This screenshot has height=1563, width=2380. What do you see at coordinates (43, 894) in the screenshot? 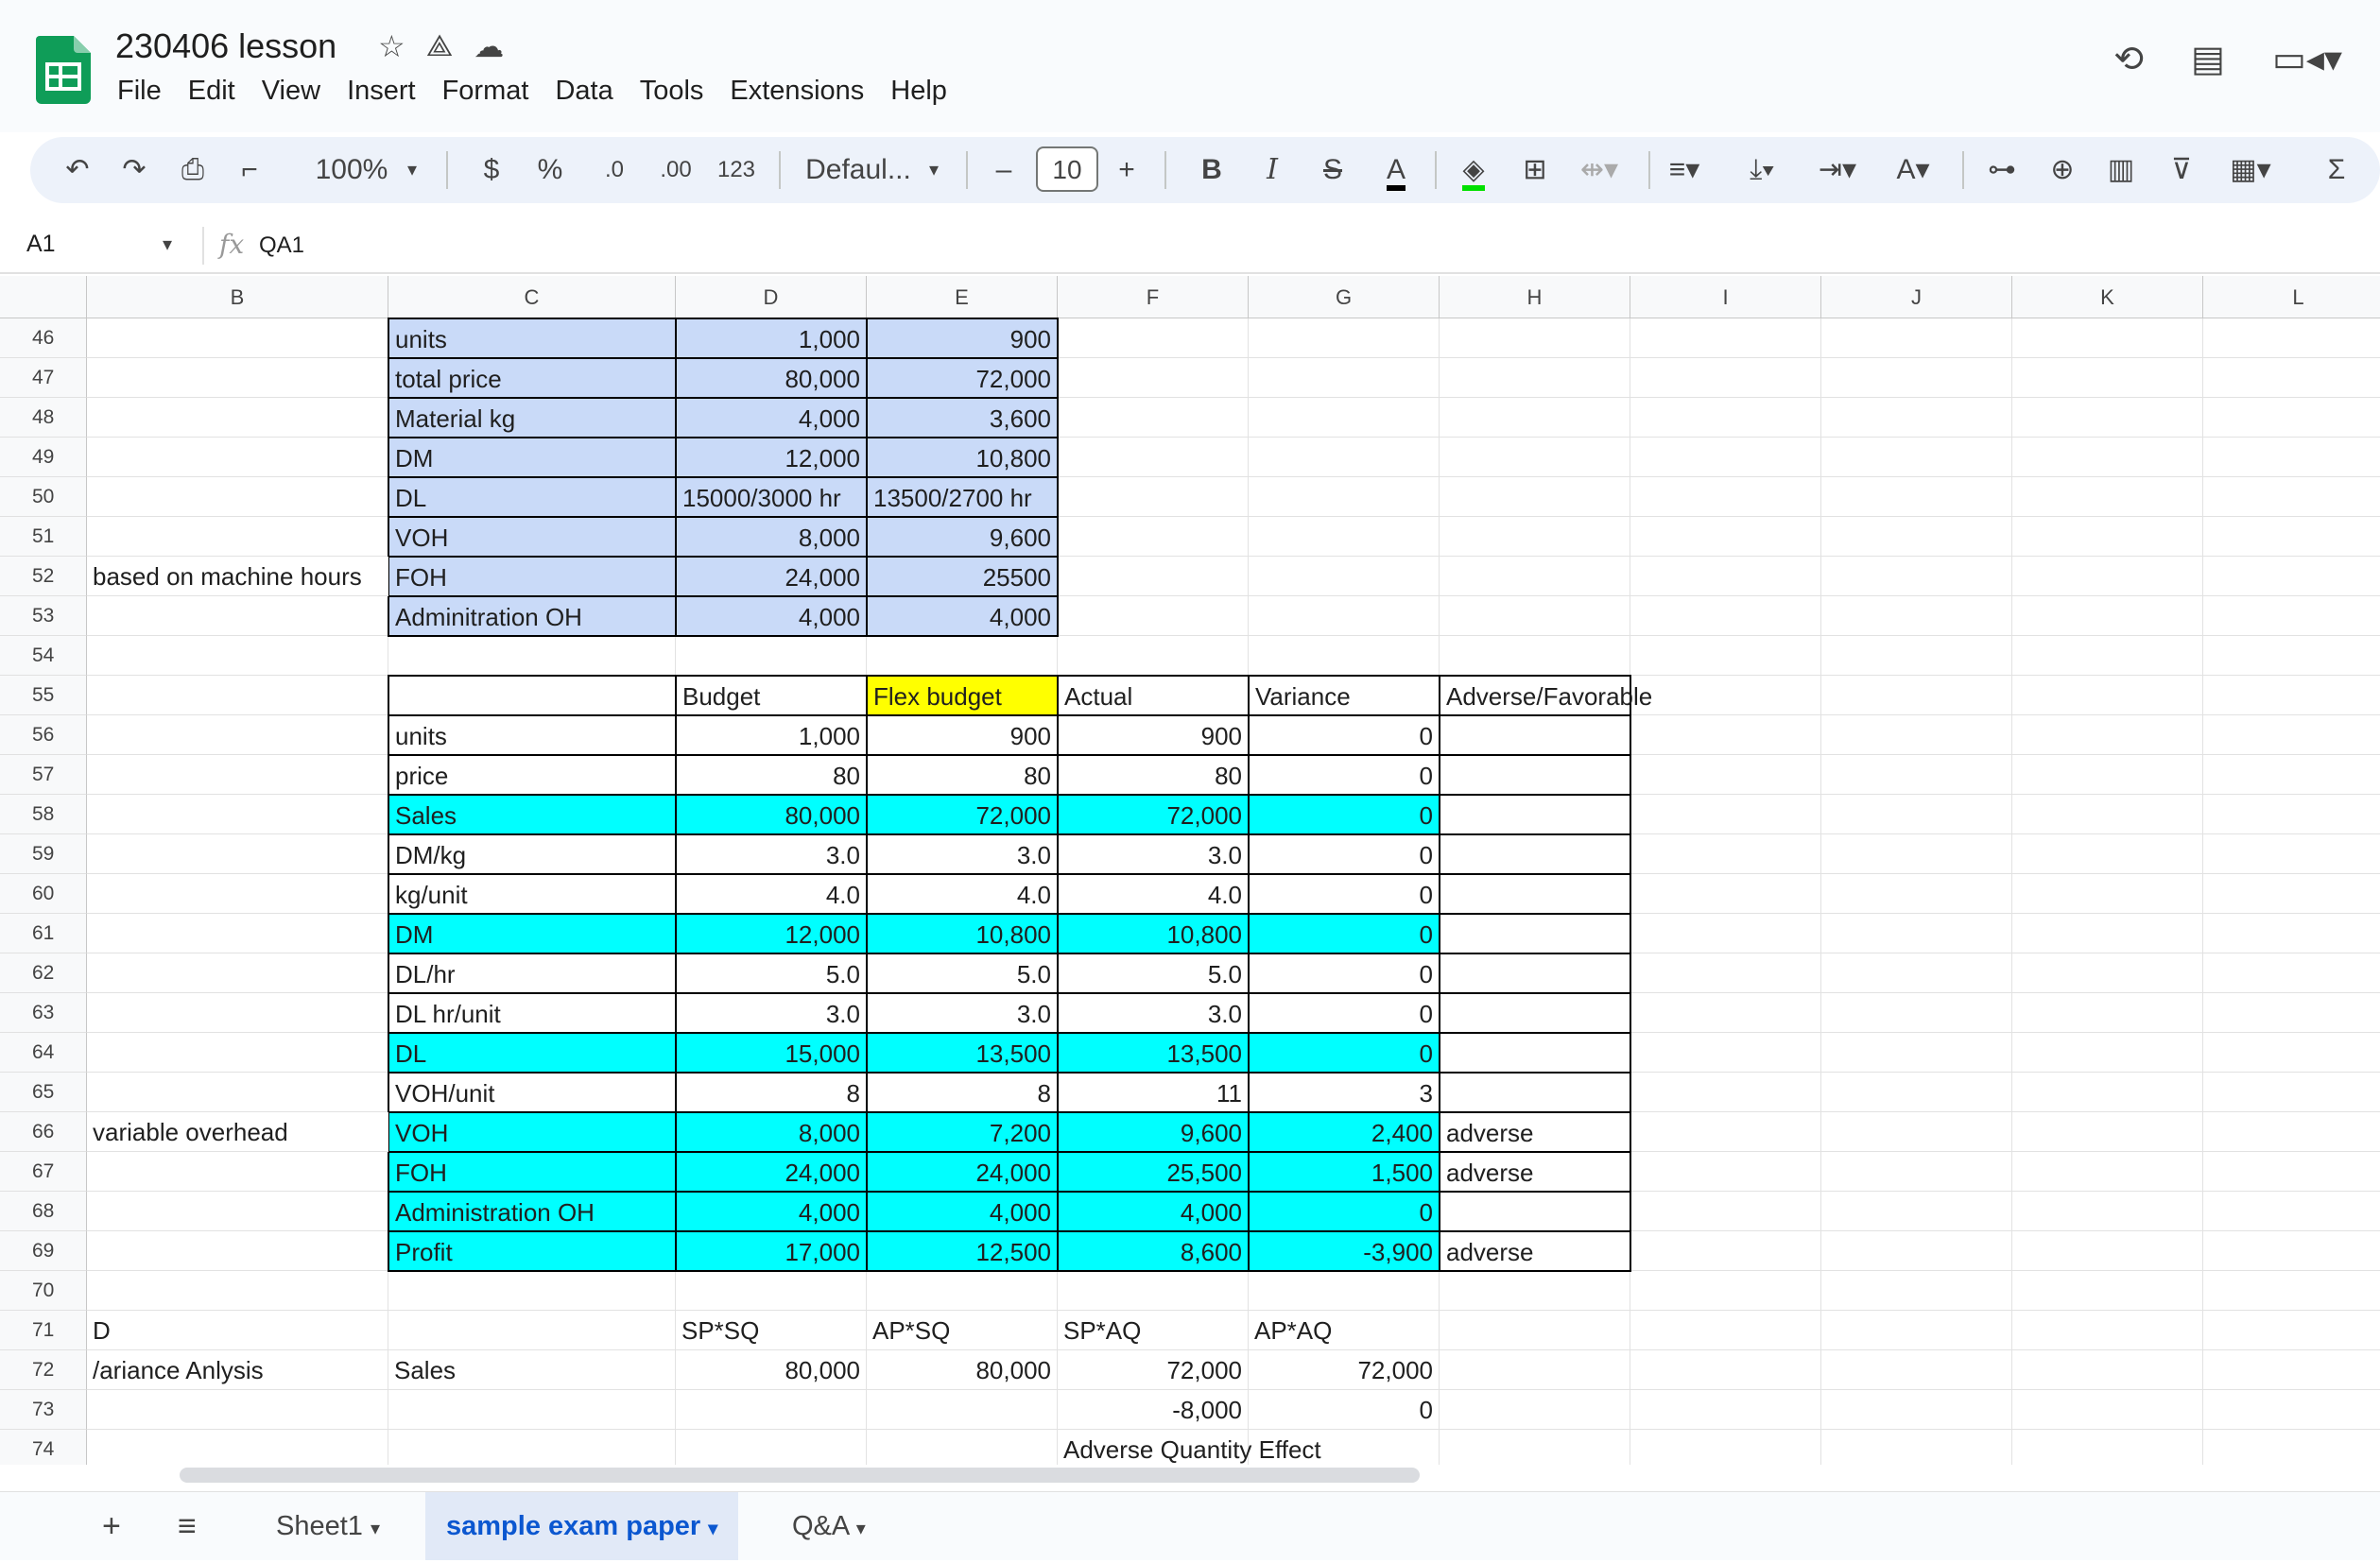
I see `row-header-60: 60` at bounding box center [43, 894].